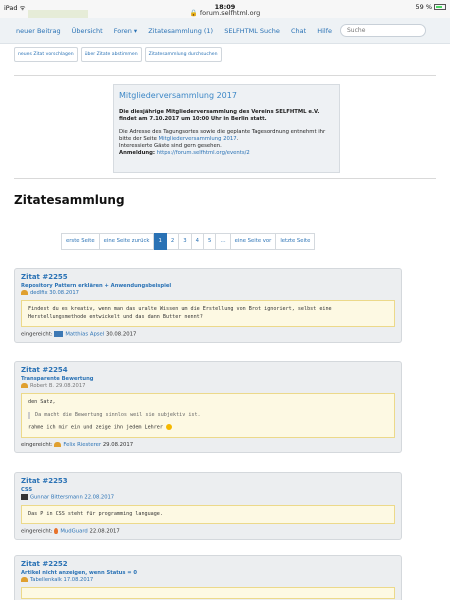  Describe the element at coordinates (203, 153) in the screenshot. I see `signup-link: https://forum.selfhtml.org/events/2` at that location.